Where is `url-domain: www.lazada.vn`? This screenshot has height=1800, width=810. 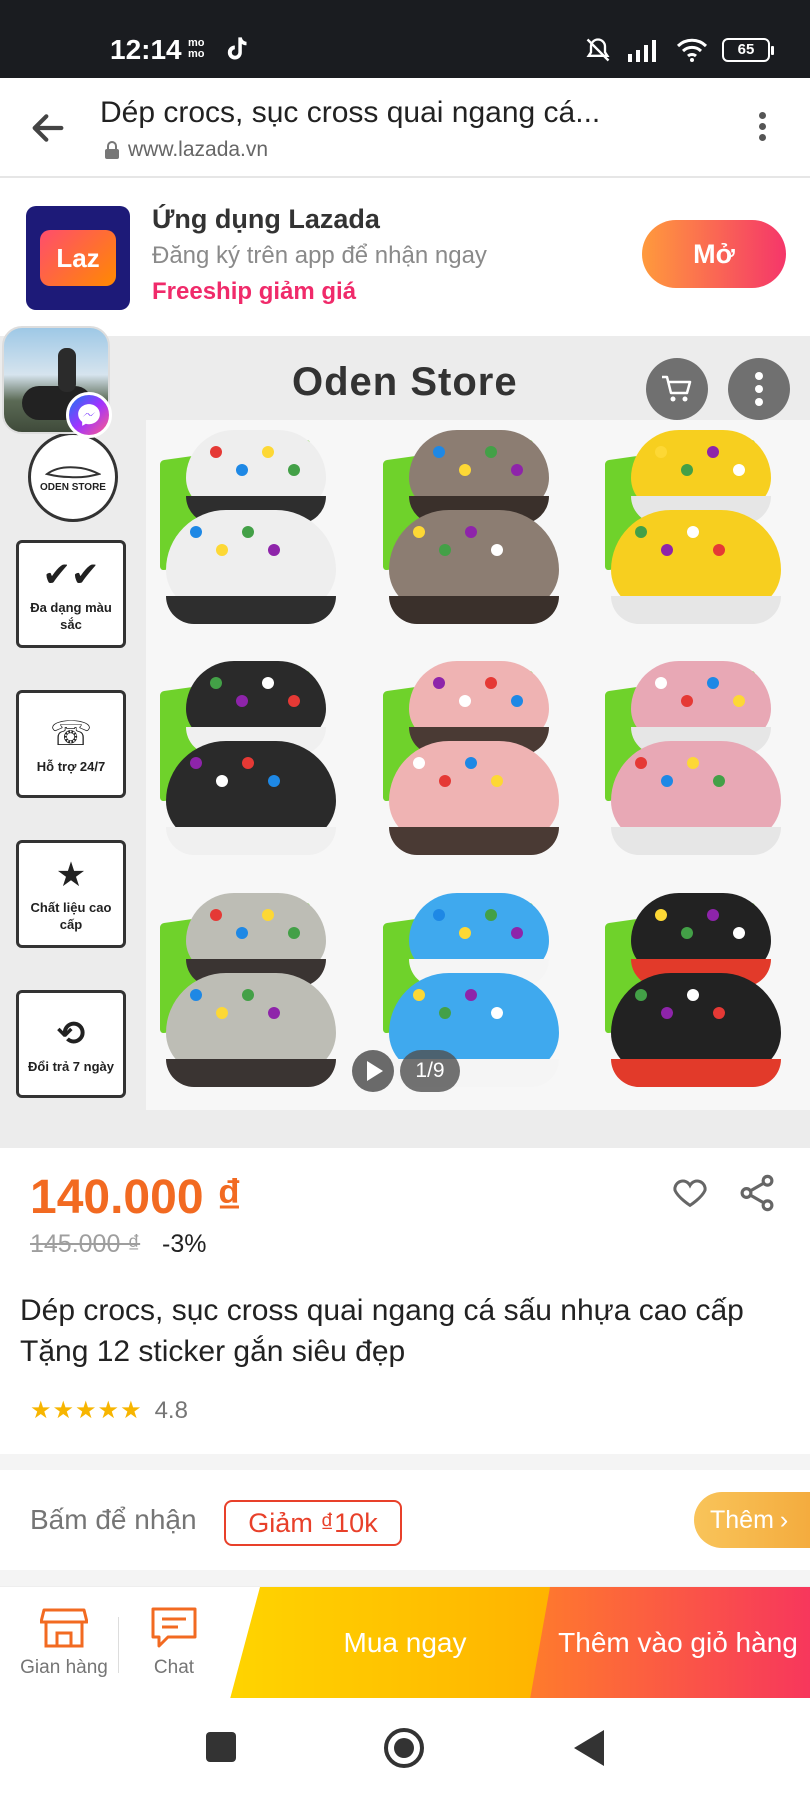 url-domain: www.lazada.vn is located at coordinates (186, 150).